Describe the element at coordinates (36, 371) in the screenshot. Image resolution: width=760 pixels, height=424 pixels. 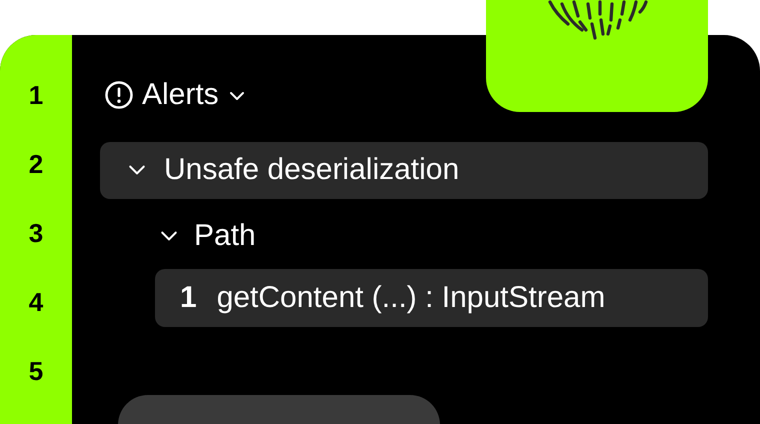
I see `line-number: 5` at that location.